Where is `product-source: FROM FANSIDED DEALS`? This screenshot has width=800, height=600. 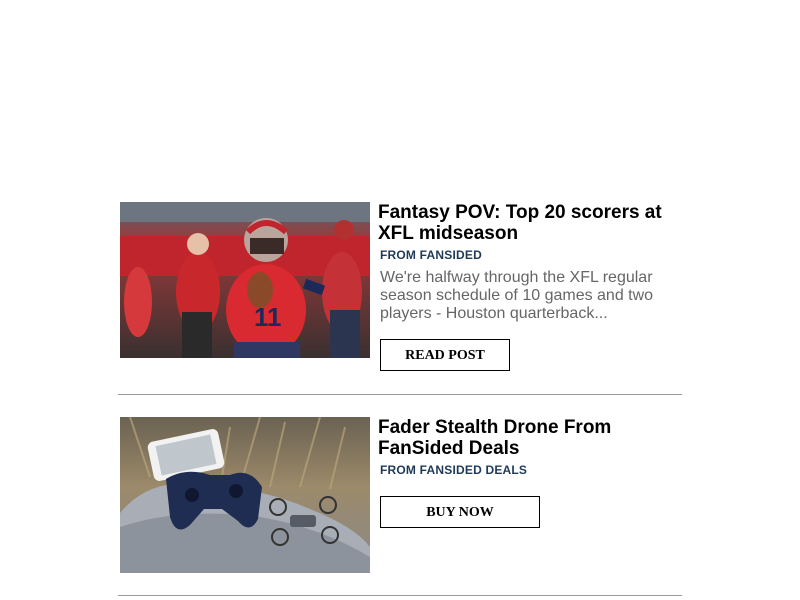
product-source: FROM FANSIDED DEALS is located at coordinates (454, 470).